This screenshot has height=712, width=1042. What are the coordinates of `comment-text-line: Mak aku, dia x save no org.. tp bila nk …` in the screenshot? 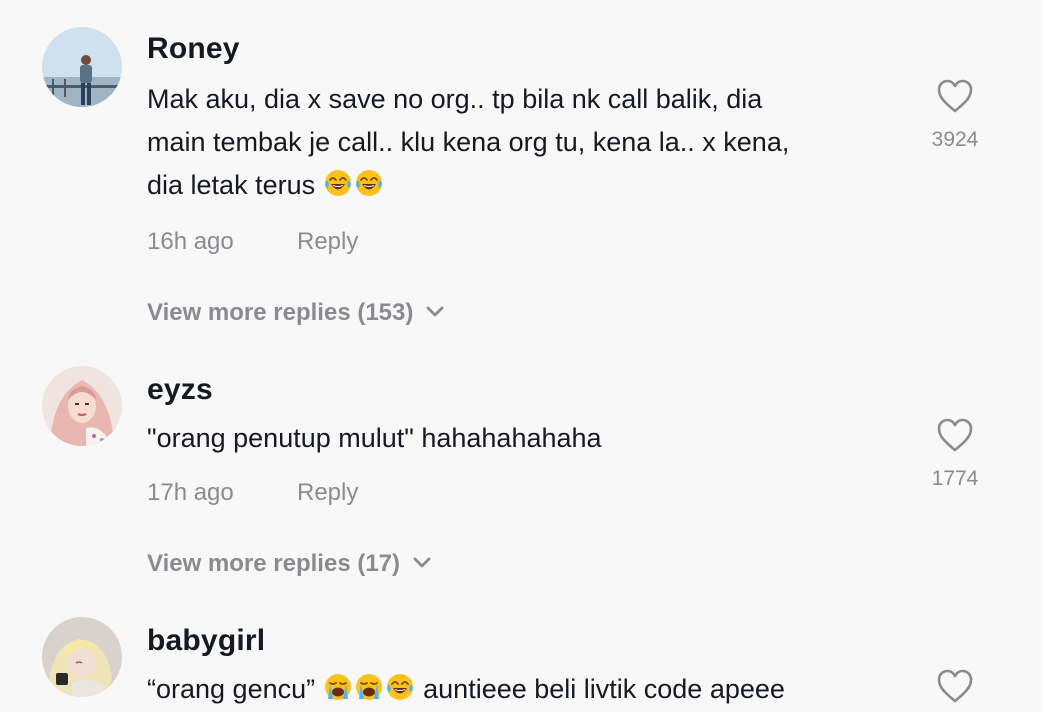 It's located at (455, 99).